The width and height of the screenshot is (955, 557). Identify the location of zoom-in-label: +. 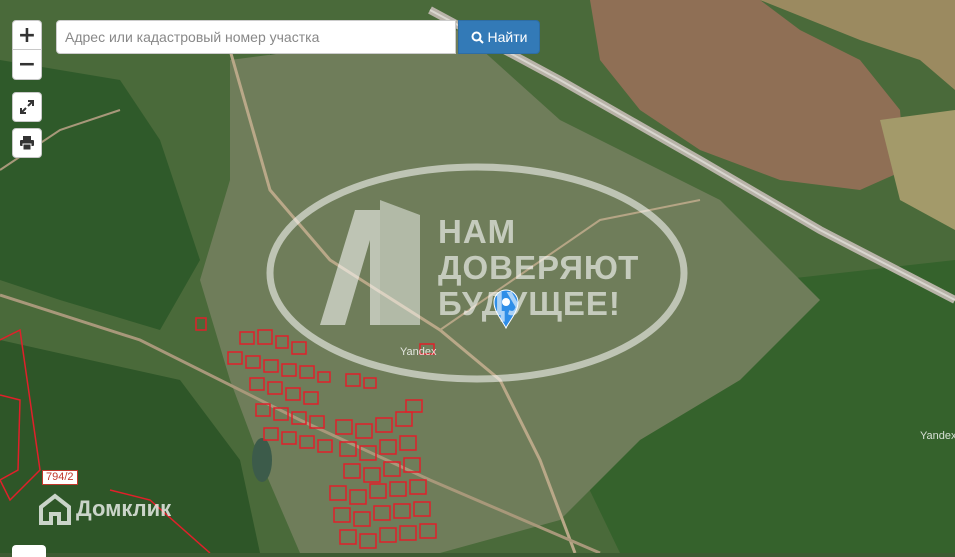
(27, 35).